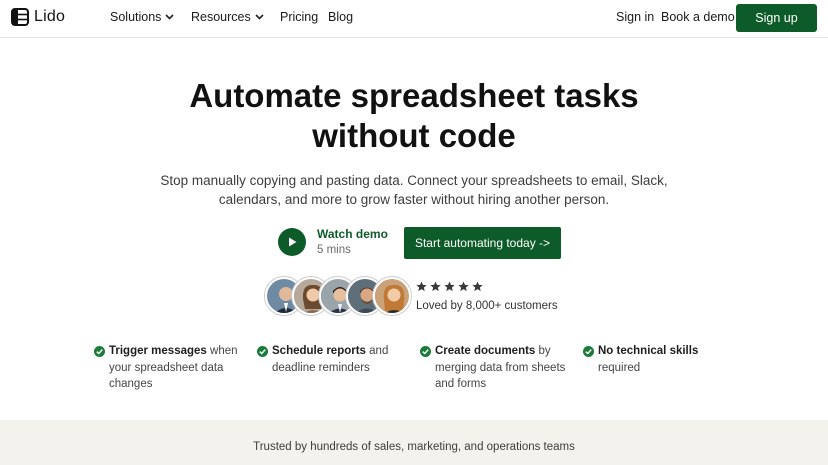  What do you see at coordinates (158, 351) in the screenshot?
I see `feature-bold: Trigger messages` at bounding box center [158, 351].